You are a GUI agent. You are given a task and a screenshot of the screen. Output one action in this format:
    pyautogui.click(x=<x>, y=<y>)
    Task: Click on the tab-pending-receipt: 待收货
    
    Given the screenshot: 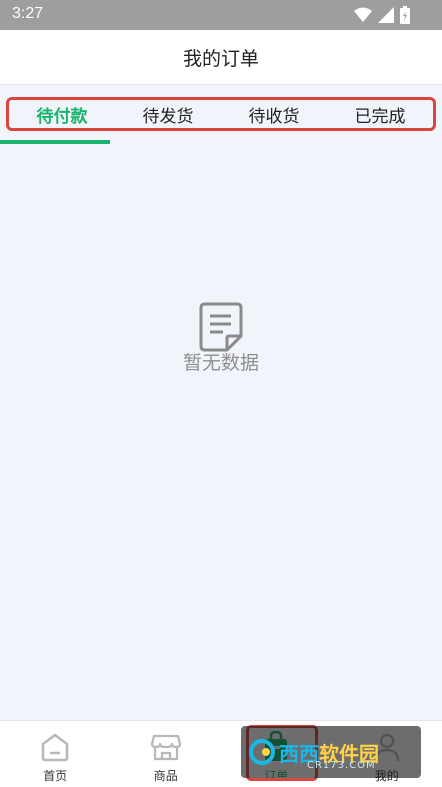 What is the action you would take?
    pyautogui.click(x=274, y=114)
    